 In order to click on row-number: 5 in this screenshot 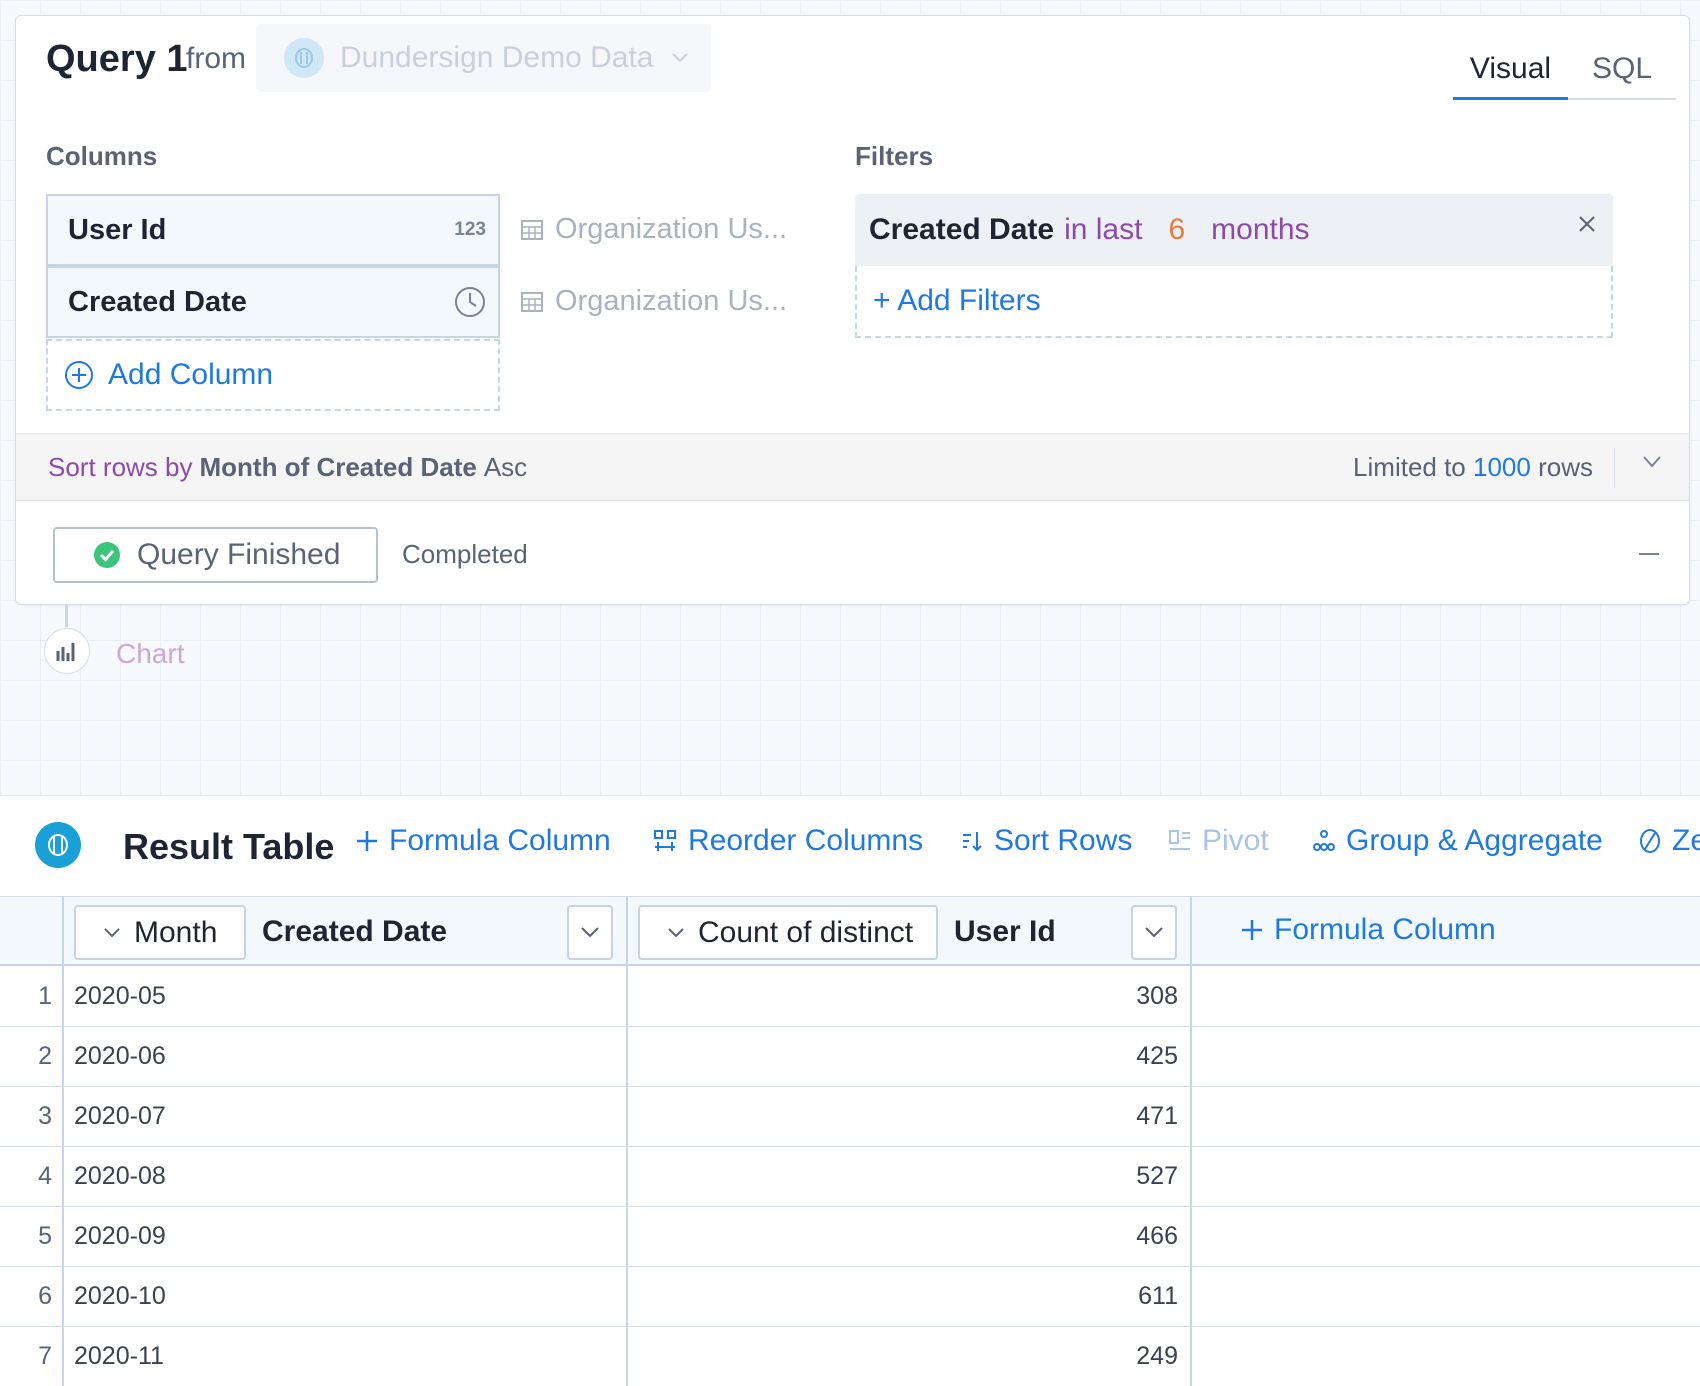, I will do `click(45, 1236)`.